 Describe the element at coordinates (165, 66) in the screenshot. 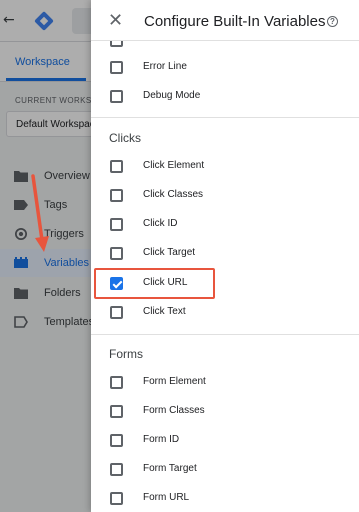

I see `variable-label: Error Line` at that location.